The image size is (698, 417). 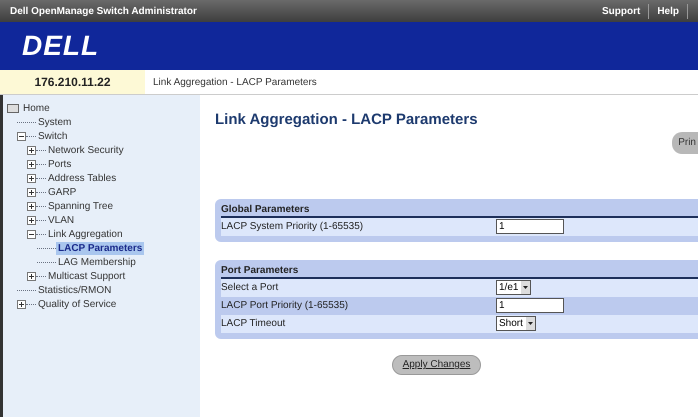 What do you see at coordinates (685, 143) in the screenshot?
I see `print-button: Prin` at bounding box center [685, 143].